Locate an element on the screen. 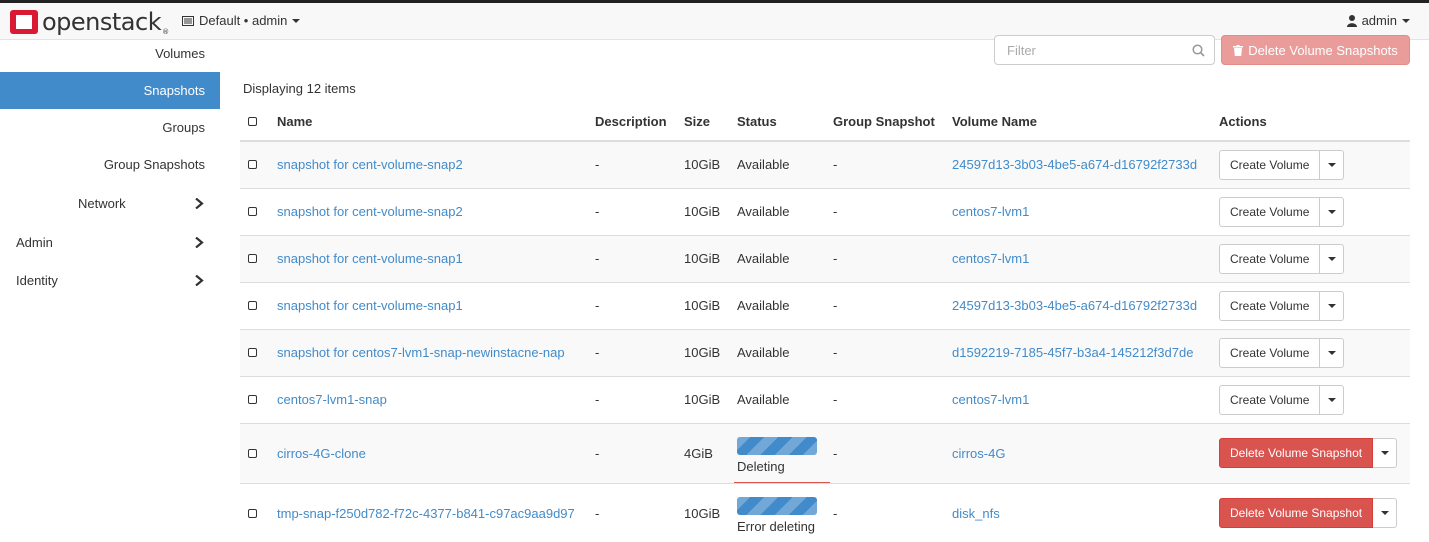 The height and width of the screenshot is (542, 1429). user-icon is located at coordinates (1351, 20).